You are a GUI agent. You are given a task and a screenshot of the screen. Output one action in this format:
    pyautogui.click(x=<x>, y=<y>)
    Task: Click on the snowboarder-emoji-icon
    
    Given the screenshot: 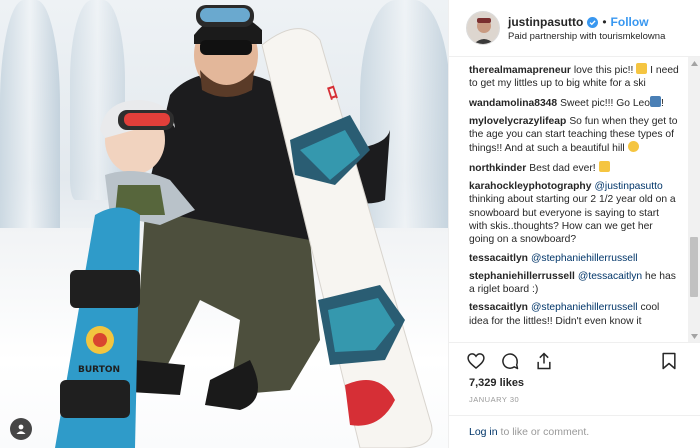 What is the action you would take?
    pyautogui.click(x=656, y=101)
    